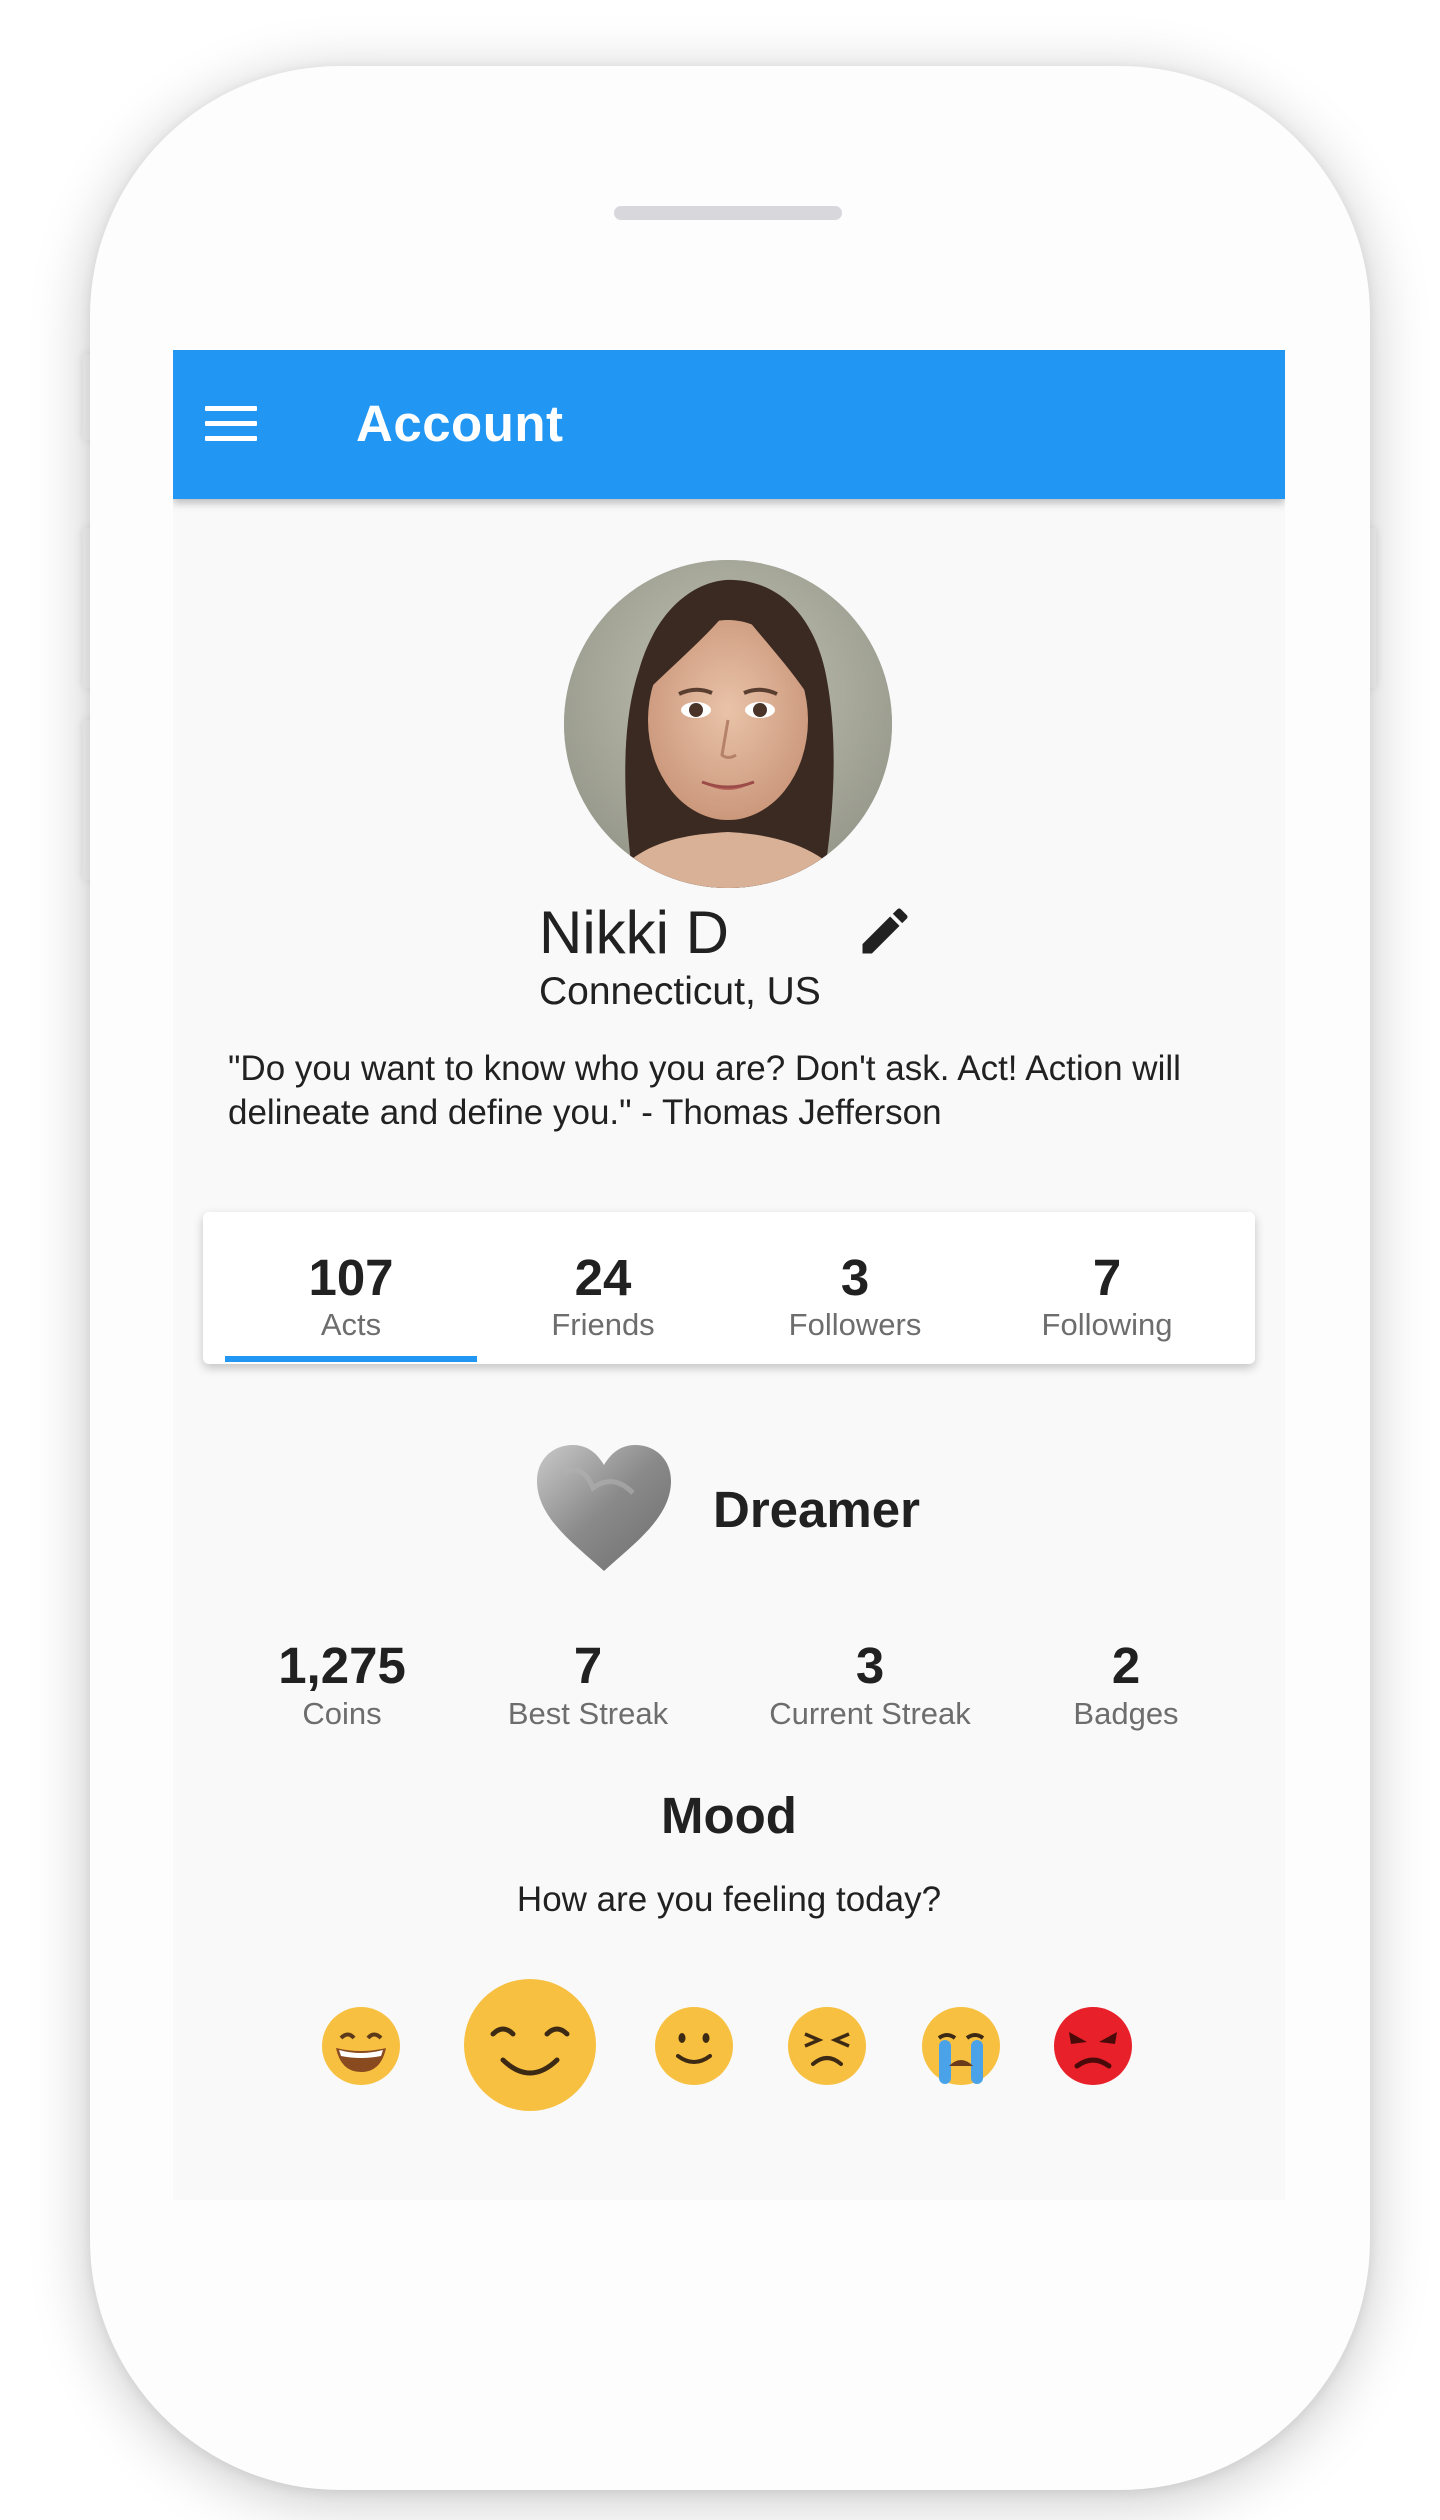 The height and width of the screenshot is (2520, 1440). Describe the element at coordinates (729, 424) in the screenshot. I see `app-bar: Account` at that location.